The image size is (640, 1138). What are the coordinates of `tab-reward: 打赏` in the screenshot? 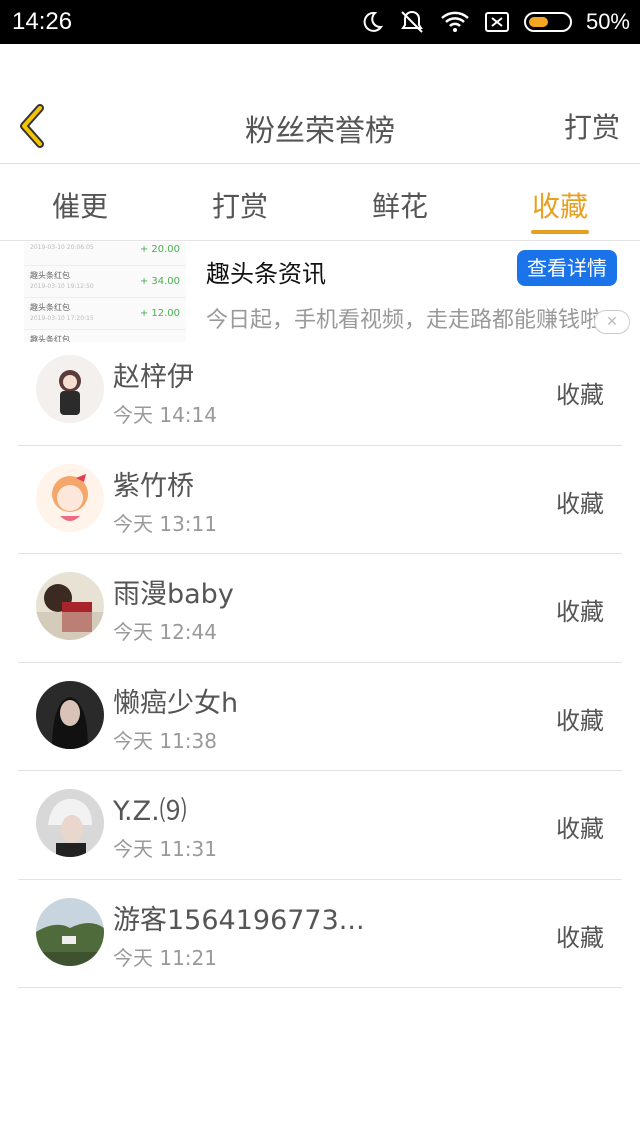 It's located at (240, 202).